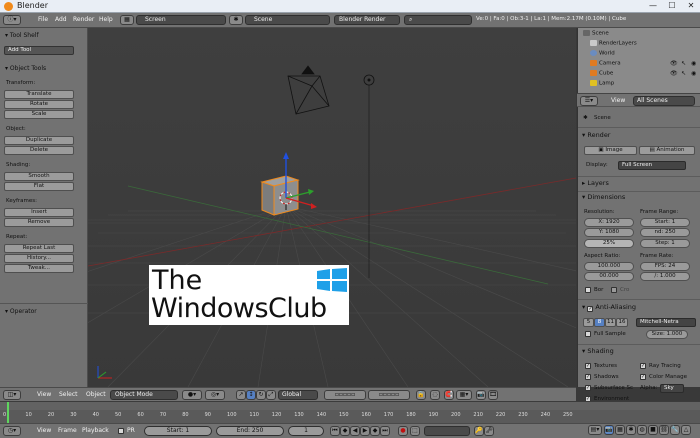  I want to click on editor-type-3d-view-icon: ◫▾, so click(12, 395).